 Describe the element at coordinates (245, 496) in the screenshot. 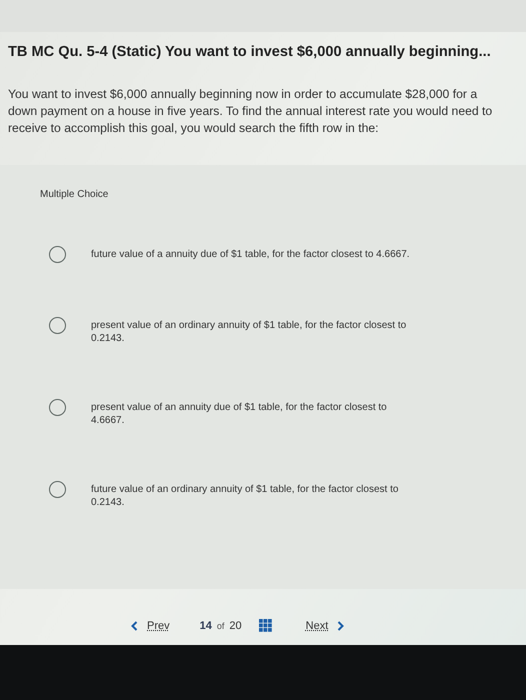

I see `option-text: future value of an ordinary annuity of $1 table, for the factor closest to 0.2143.` at that location.